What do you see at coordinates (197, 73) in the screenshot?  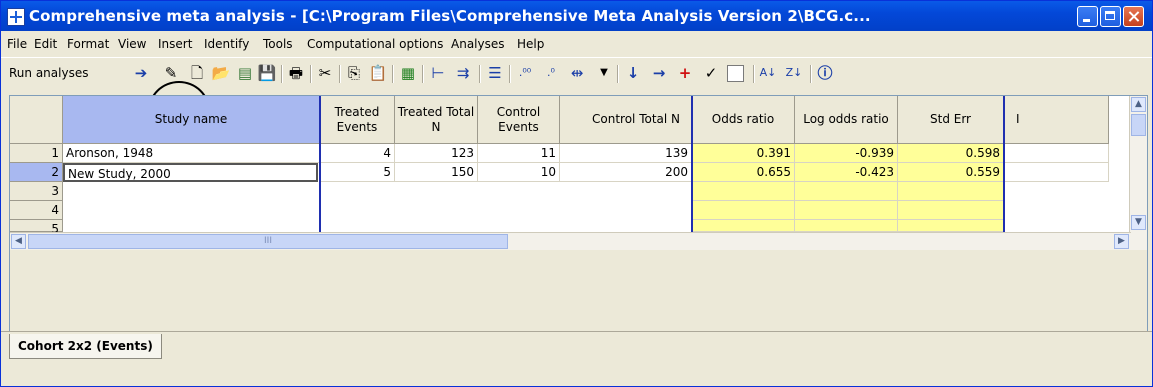 I see `new-file-icon: 🗋` at bounding box center [197, 73].